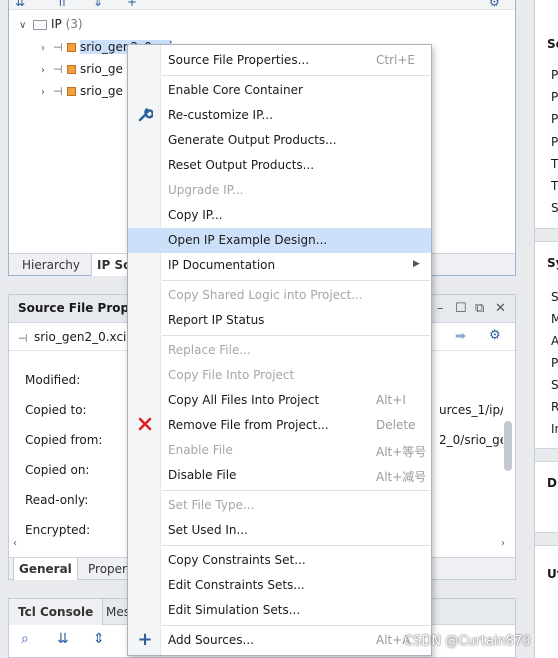 The image size is (558, 658). What do you see at coordinates (40, 24) in the screenshot?
I see `folder-icon` at bounding box center [40, 24].